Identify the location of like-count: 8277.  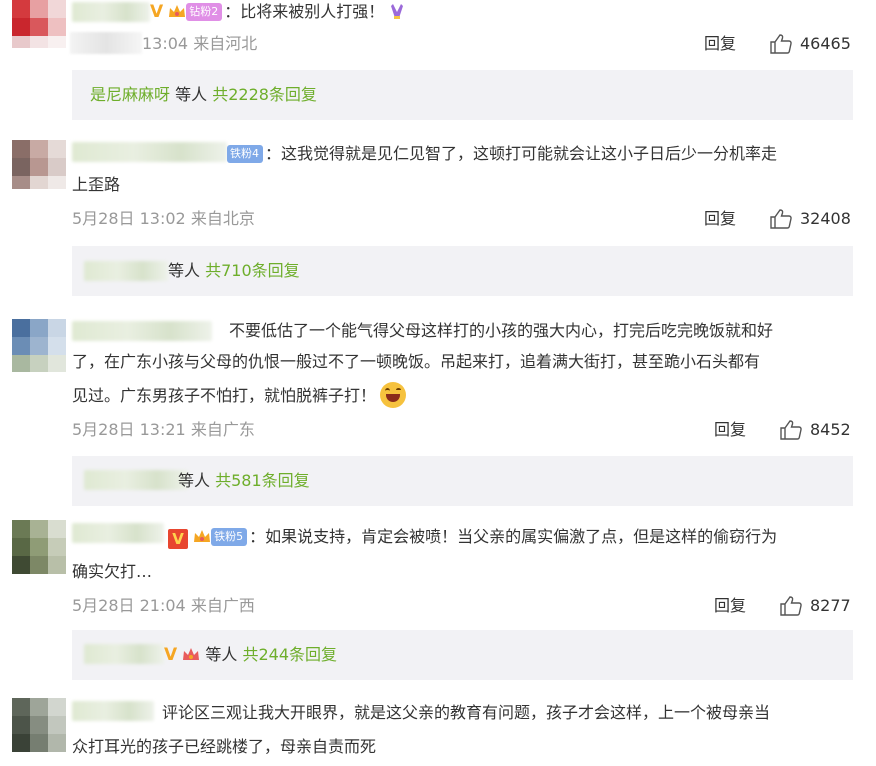
(830, 605).